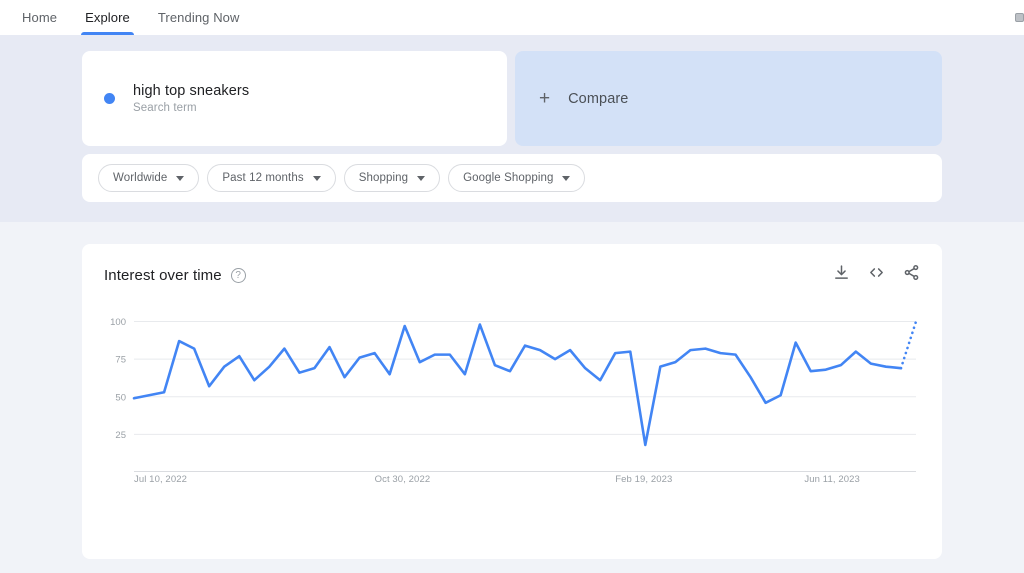 The width and height of the screenshot is (1024, 573). What do you see at coordinates (383, 178) in the screenshot?
I see `category-filter-label: Shopping` at bounding box center [383, 178].